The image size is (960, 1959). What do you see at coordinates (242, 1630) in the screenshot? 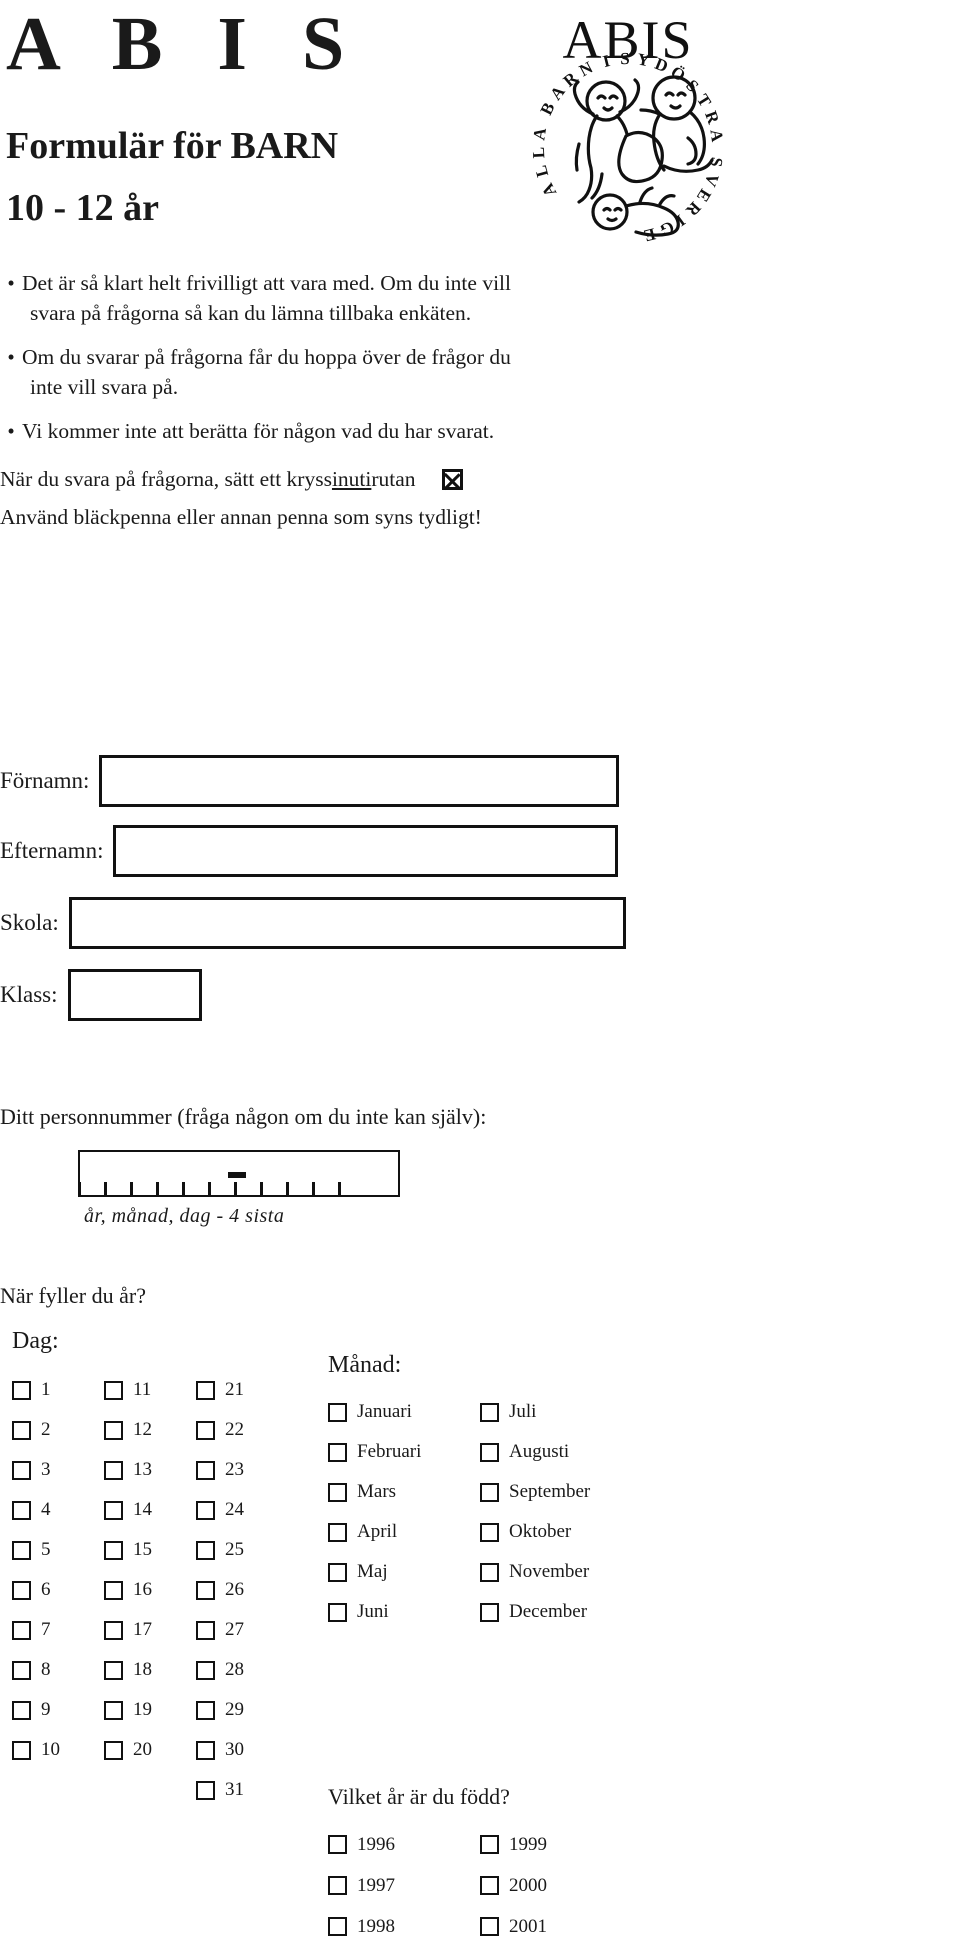
I see `day-option: 27` at bounding box center [242, 1630].